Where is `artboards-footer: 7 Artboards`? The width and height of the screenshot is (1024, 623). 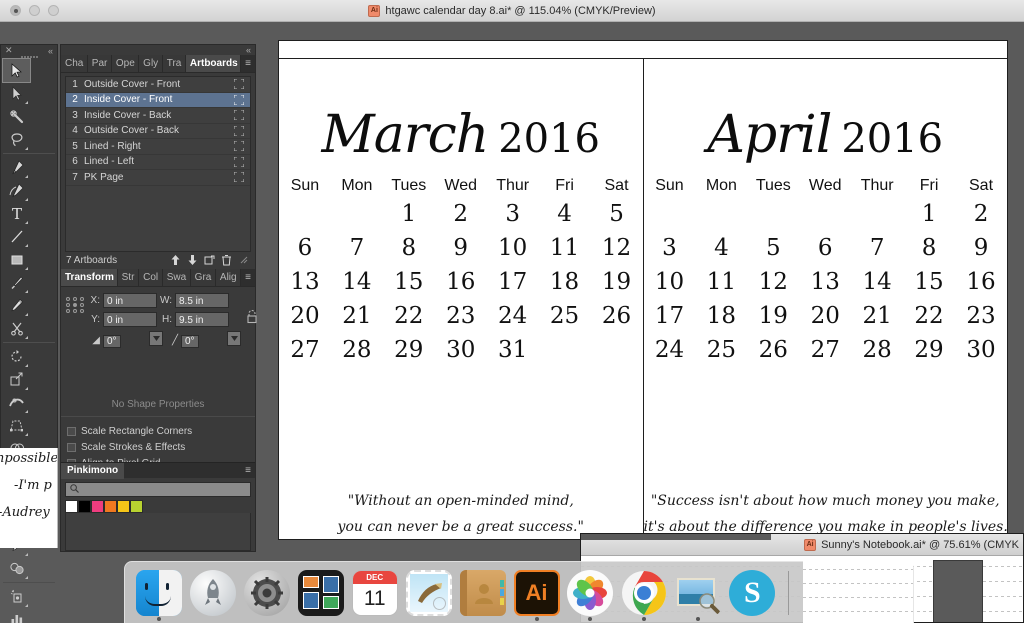 artboards-footer: 7 Artboards is located at coordinates (158, 260).